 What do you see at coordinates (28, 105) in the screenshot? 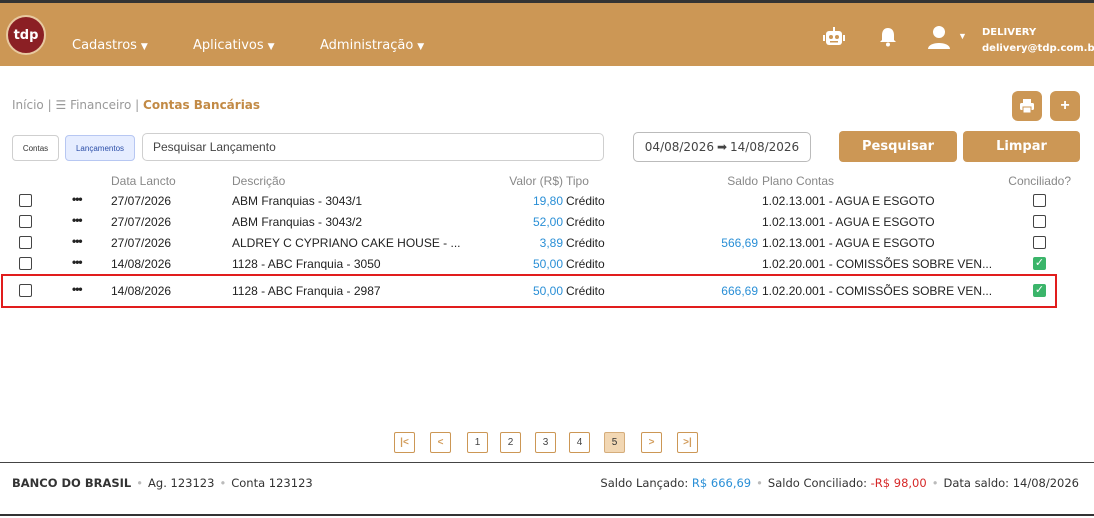
I see `breadcrumb-home: Início` at bounding box center [28, 105].